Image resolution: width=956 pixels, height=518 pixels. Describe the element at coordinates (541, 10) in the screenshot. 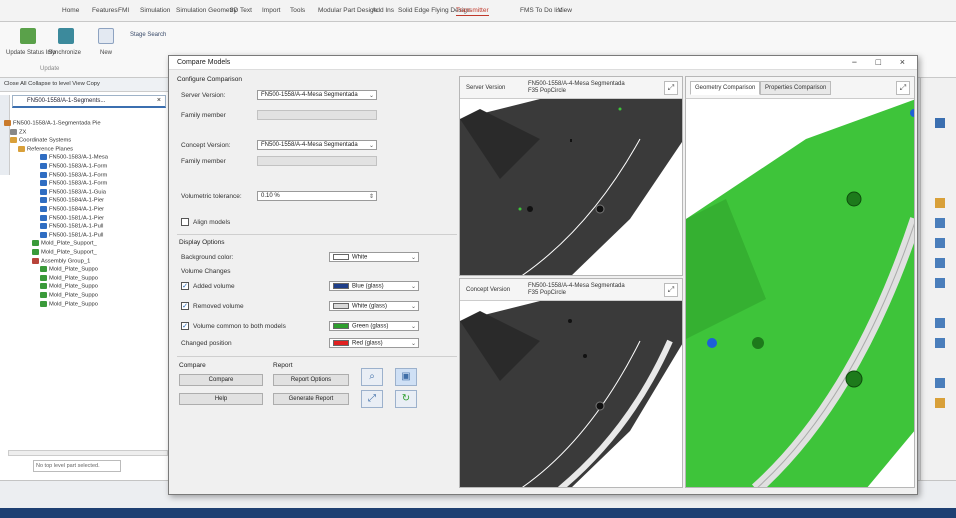

I see `ribbon-tab-fms-to-do-list: FMS To Do list` at that location.